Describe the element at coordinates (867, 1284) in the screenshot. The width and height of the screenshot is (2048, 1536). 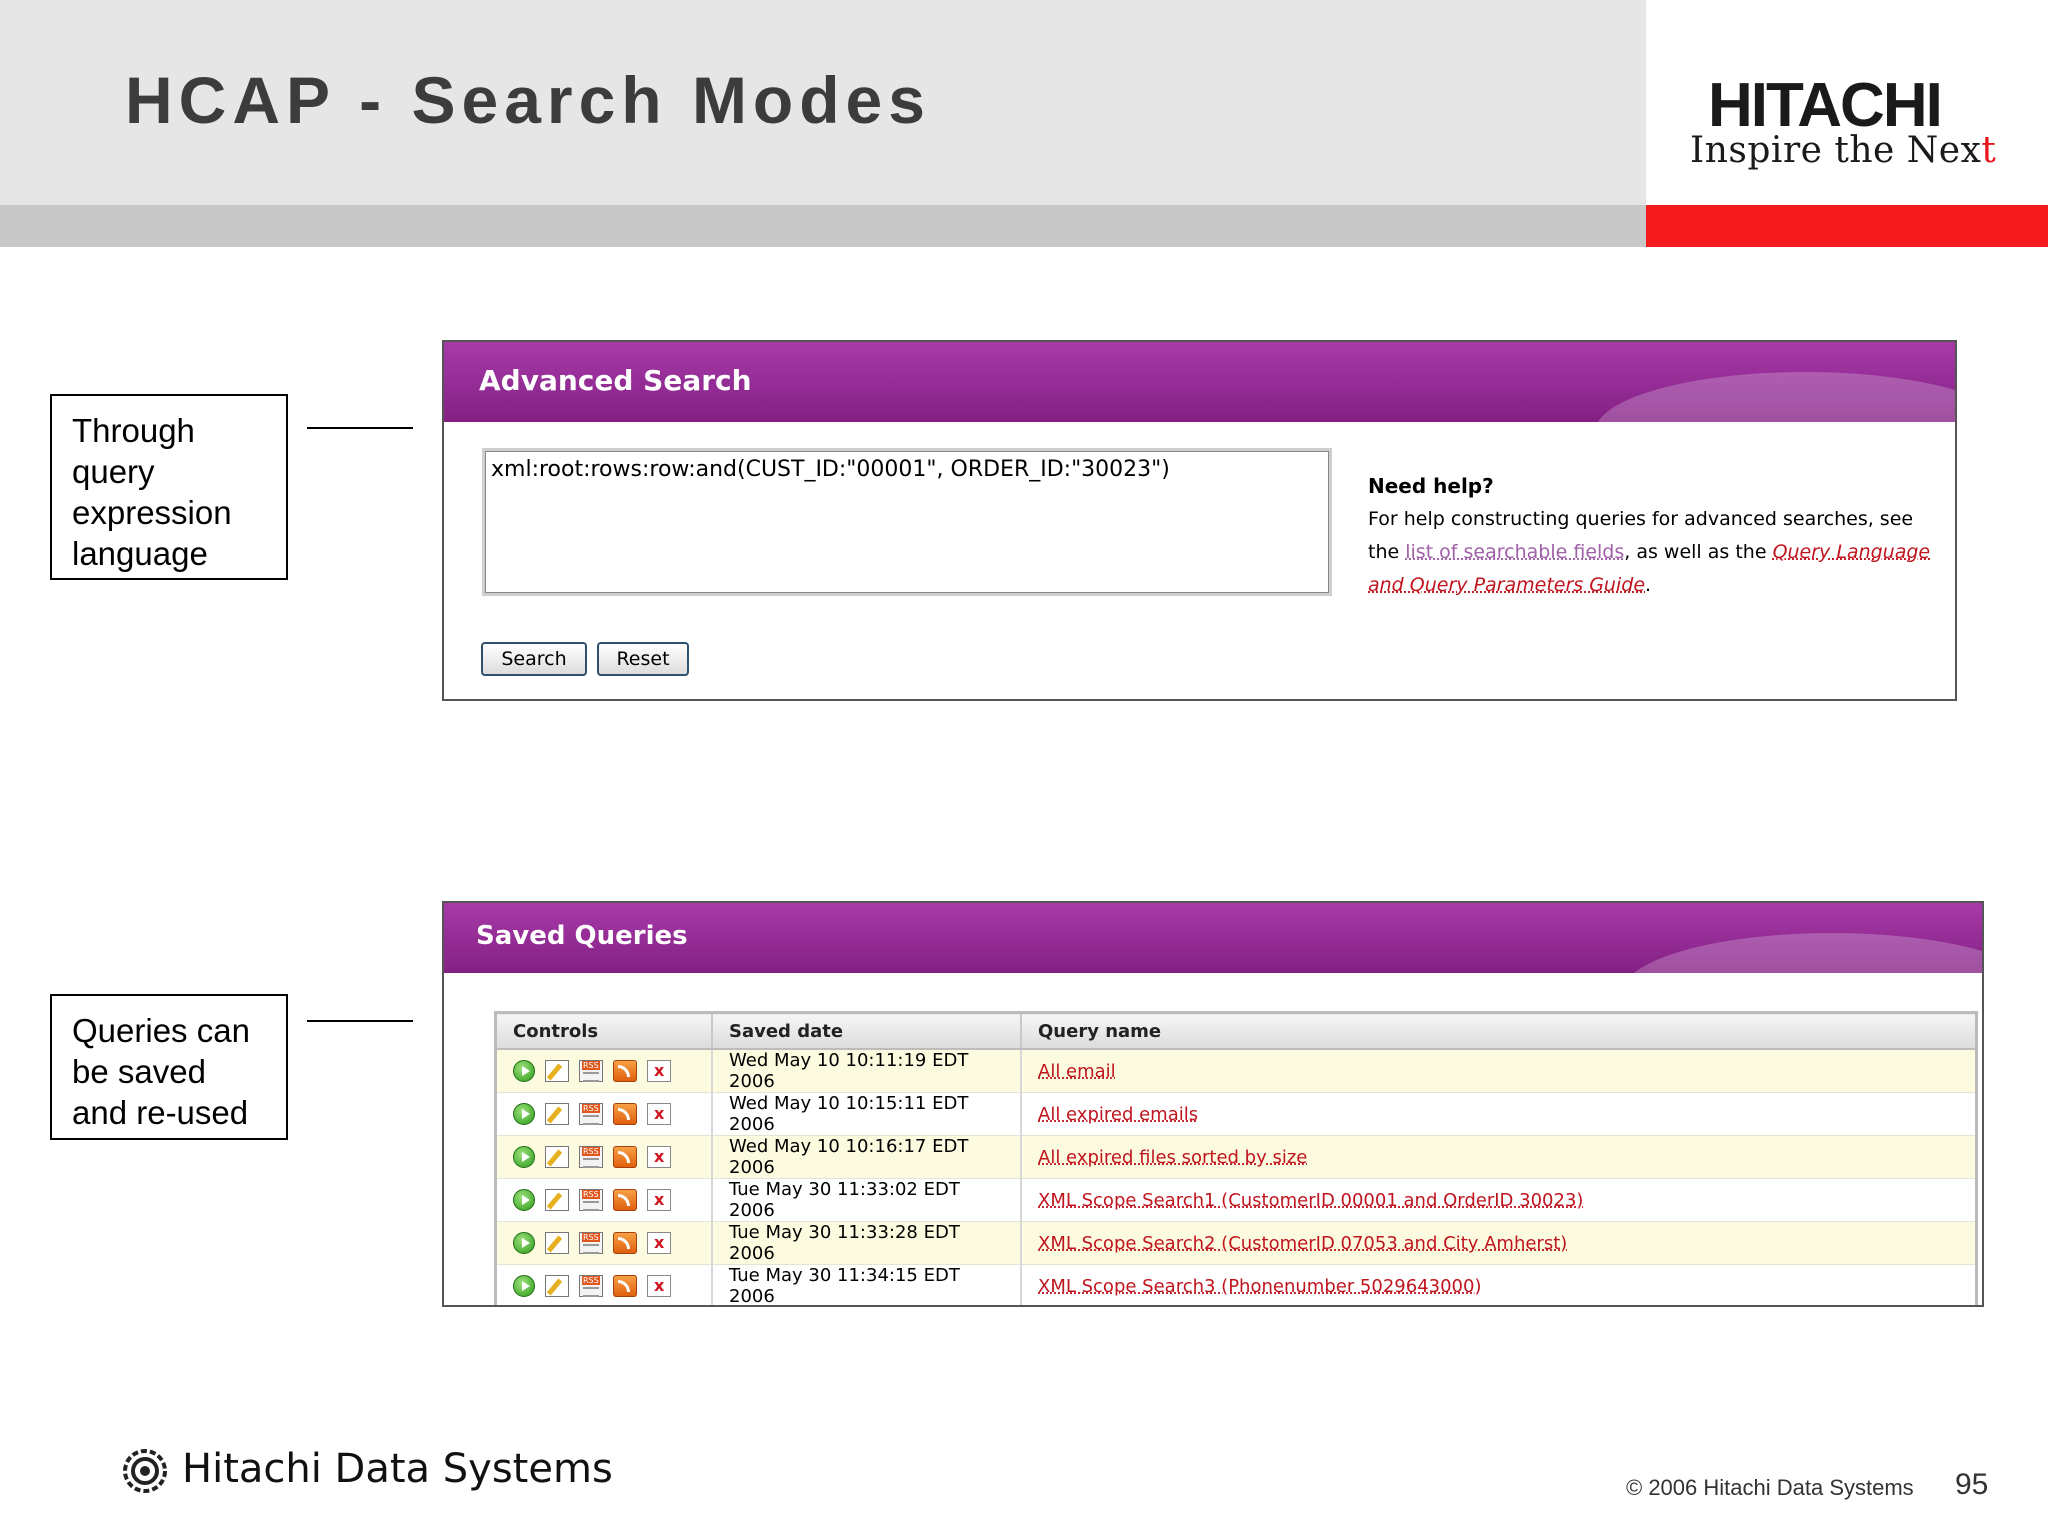
I see `row-saved-date: Tue May 30 11:34:15 EDT 2006` at that location.